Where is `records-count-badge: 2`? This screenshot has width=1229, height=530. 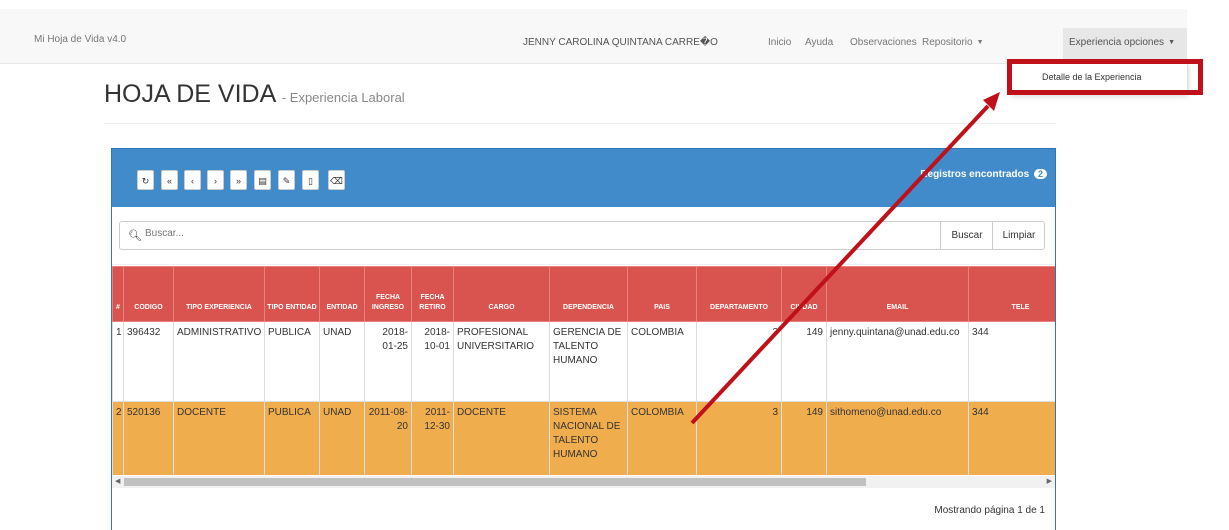 records-count-badge: 2 is located at coordinates (1040, 174).